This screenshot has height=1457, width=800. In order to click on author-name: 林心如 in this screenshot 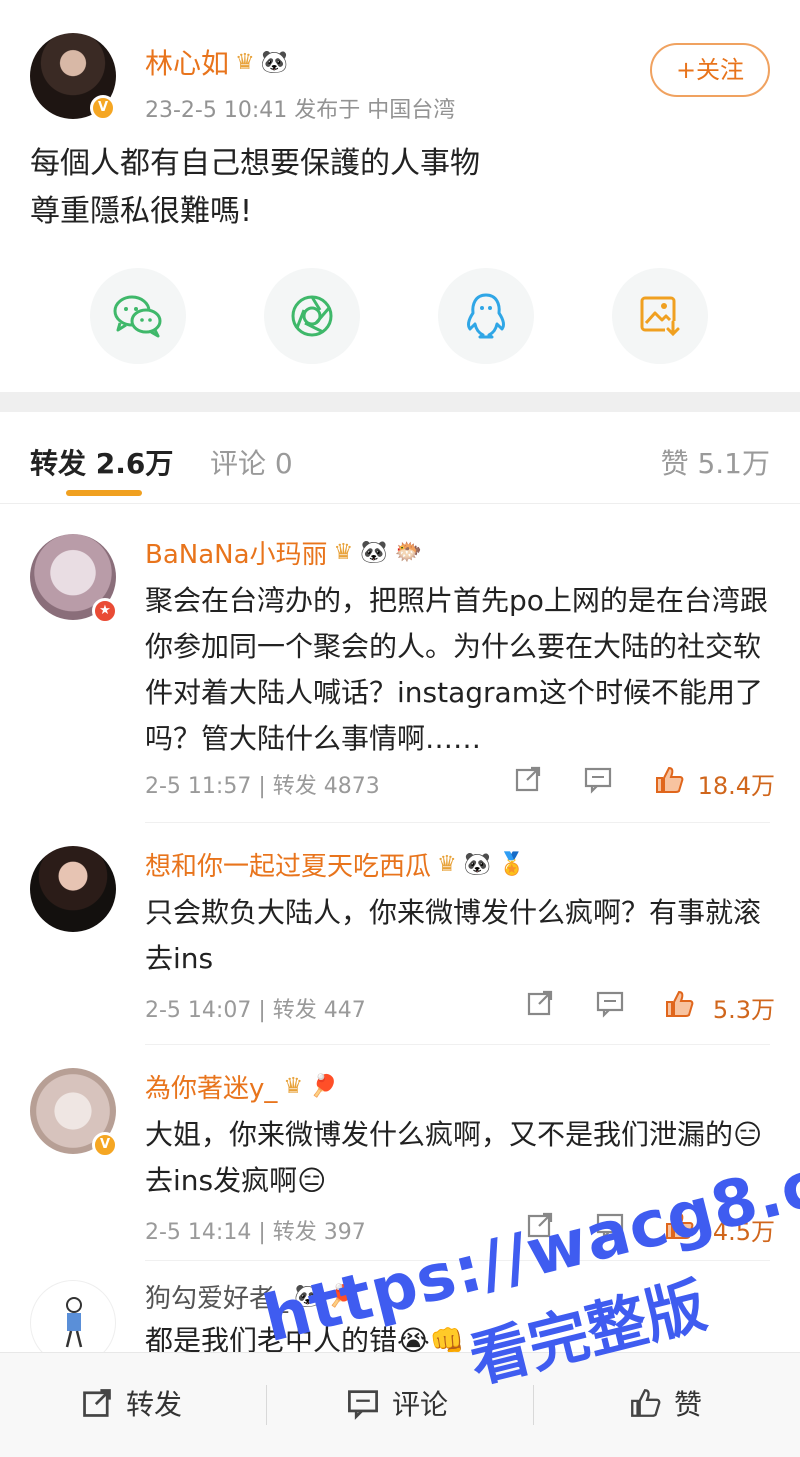, I will do `click(187, 62)`.